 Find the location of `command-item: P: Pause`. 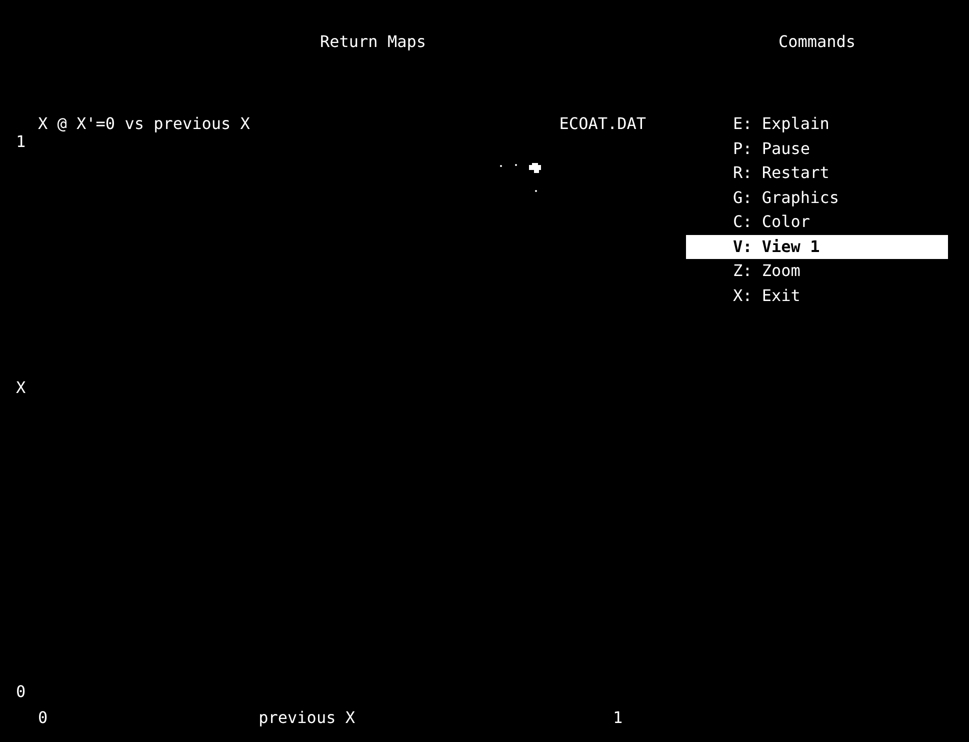

command-item: P: Pause is located at coordinates (817, 148).